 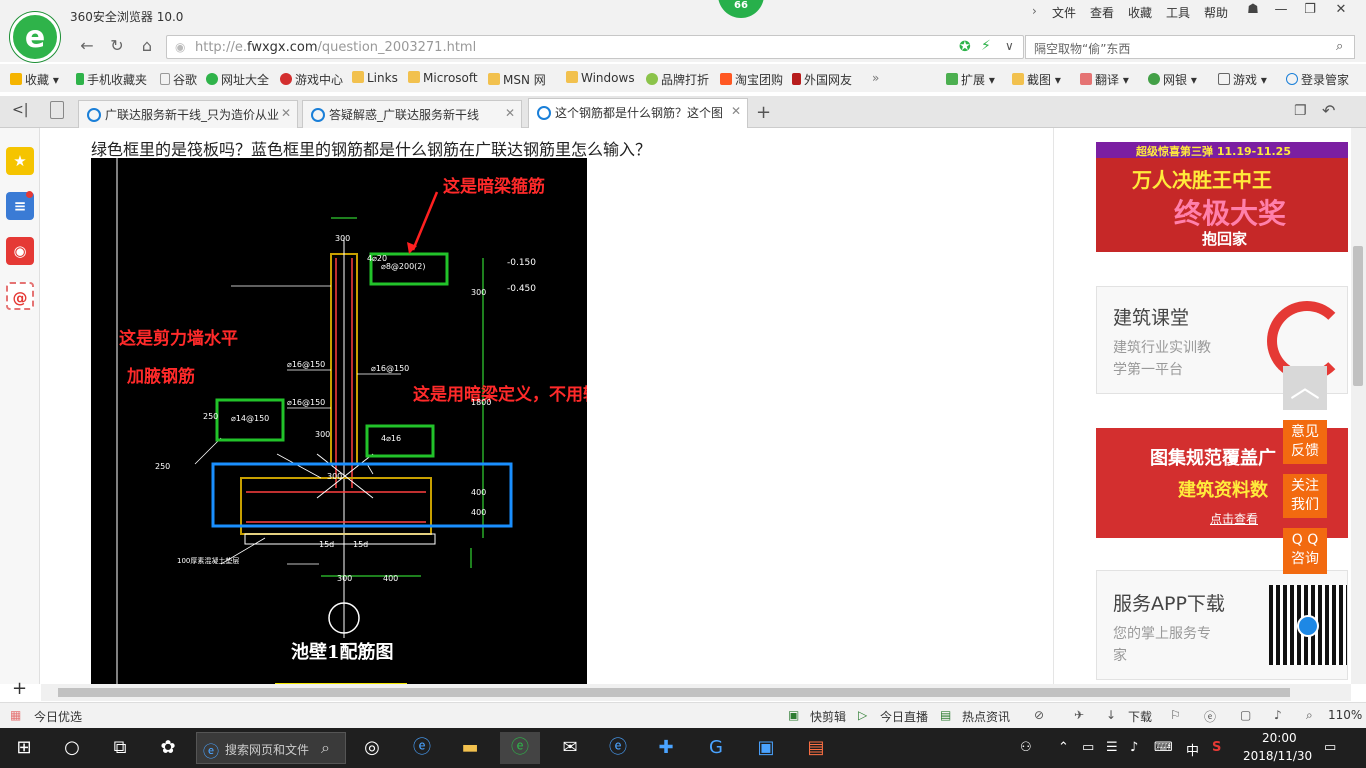 What do you see at coordinates (904, 716) in the screenshot?
I see `status-live: 今日直播` at bounding box center [904, 716].